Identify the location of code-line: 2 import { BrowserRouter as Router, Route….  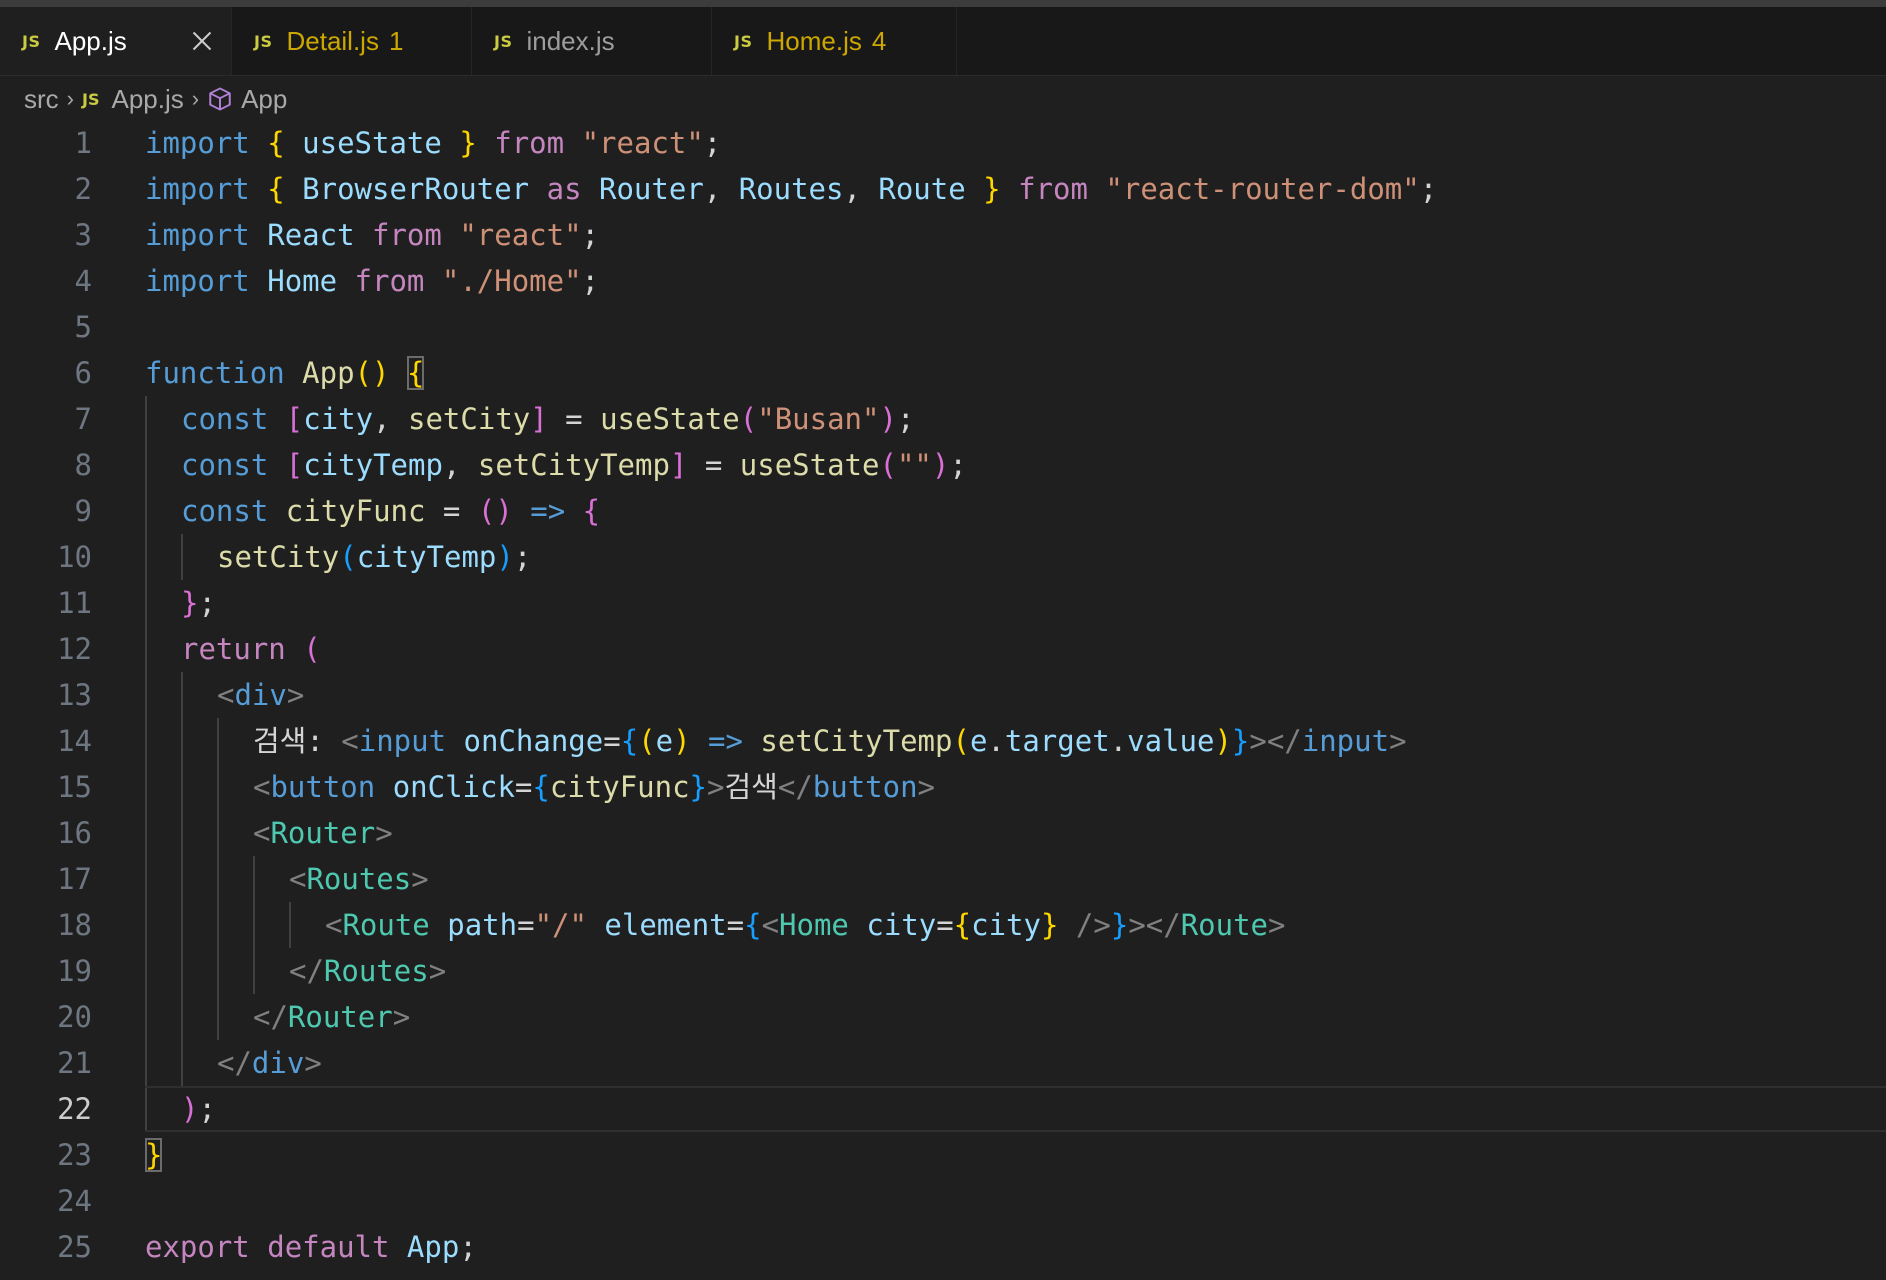
(943, 189).